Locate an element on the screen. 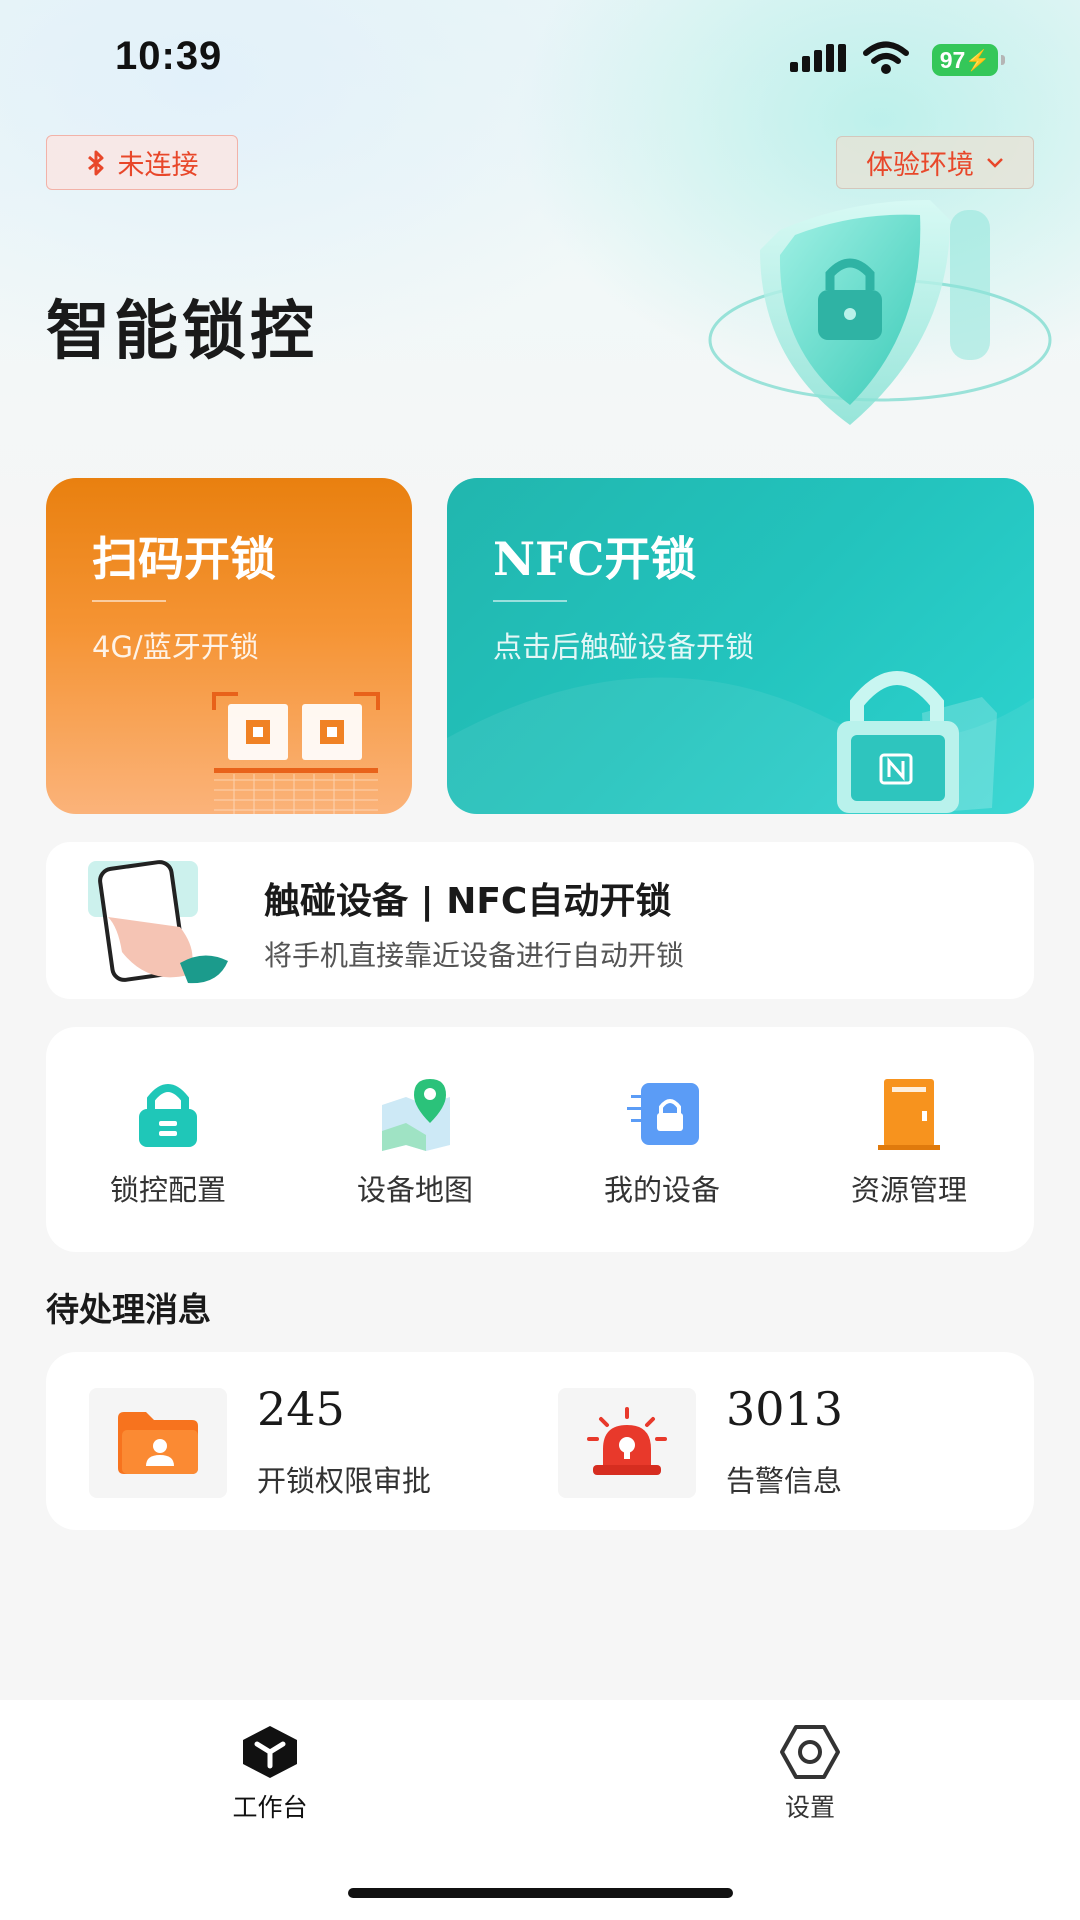 This screenshot has height=1920, width=1080. nfc-lock-icon is located at coordinates (917, 742).